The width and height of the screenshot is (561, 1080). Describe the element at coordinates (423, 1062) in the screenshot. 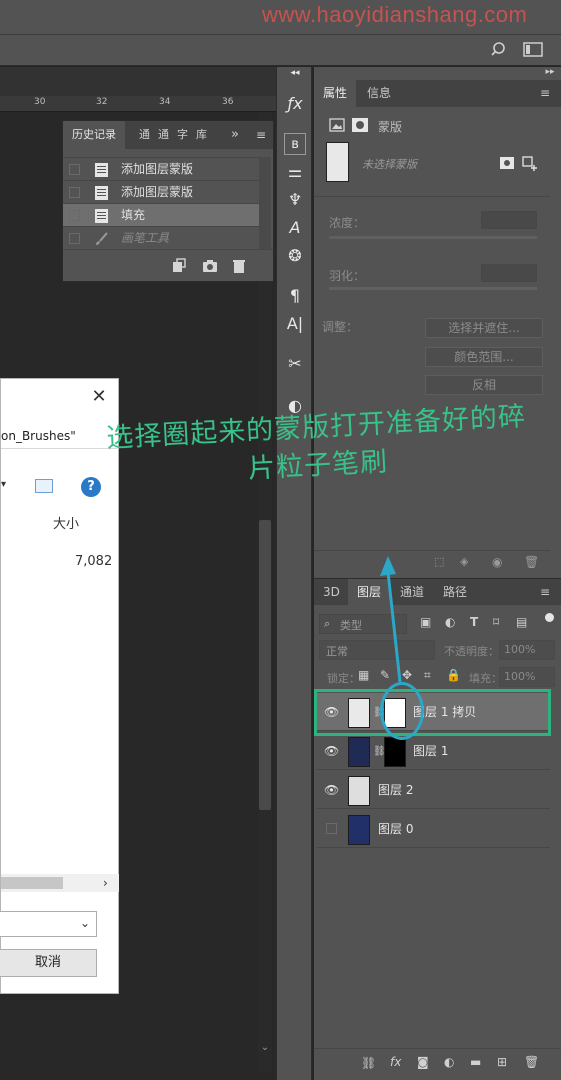

I see `add-mask-icon: ◙` at that location.